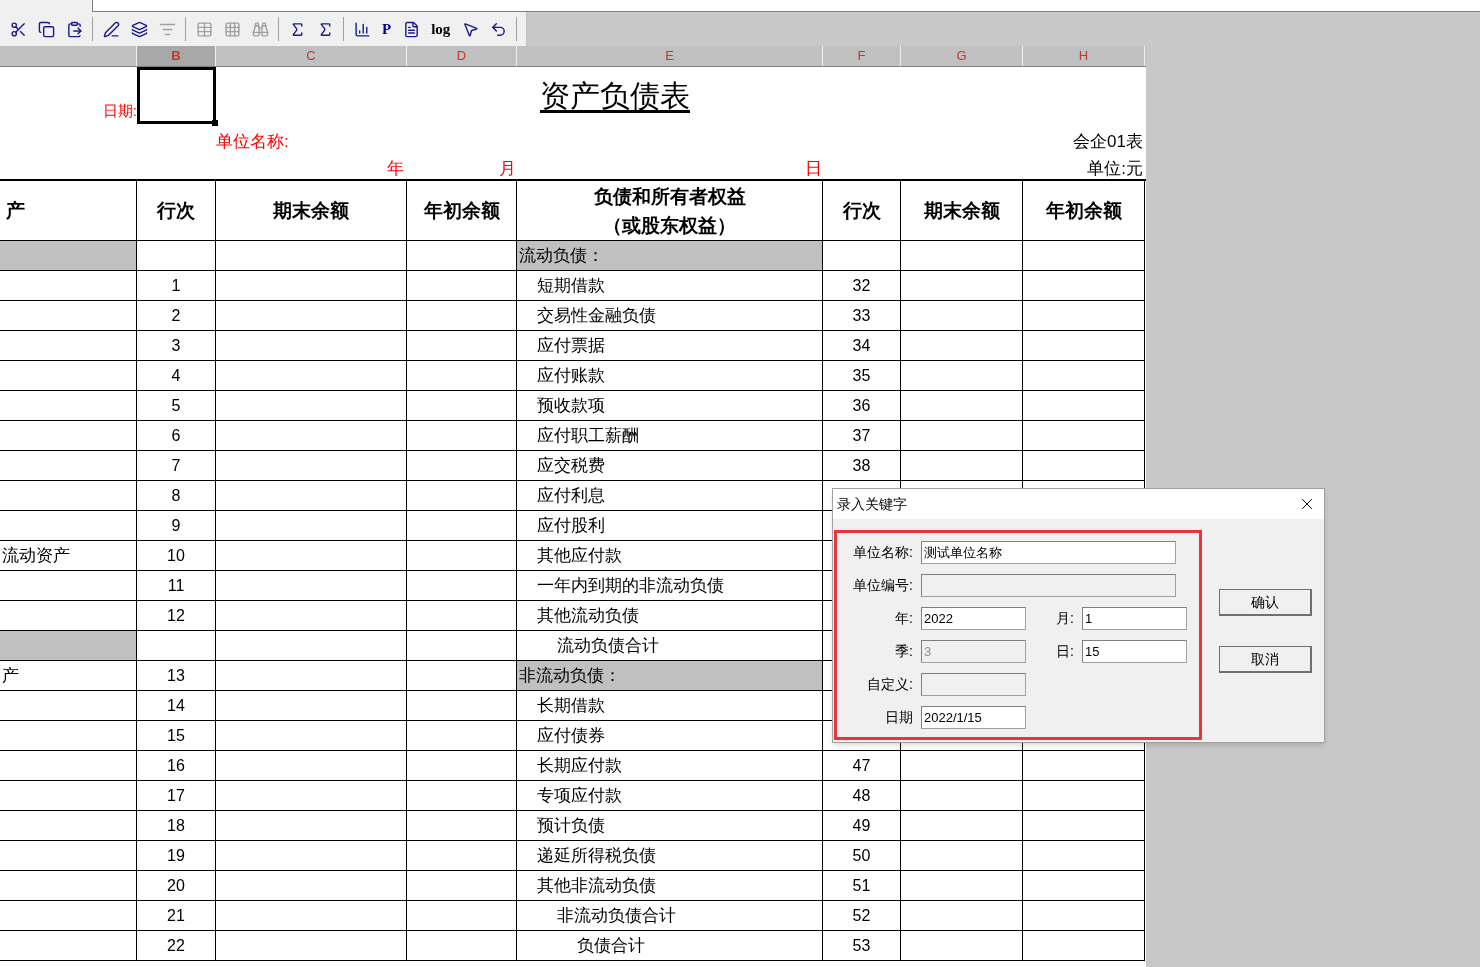  I want to click on text-field: 测试单位名称, so click(1048, 552).